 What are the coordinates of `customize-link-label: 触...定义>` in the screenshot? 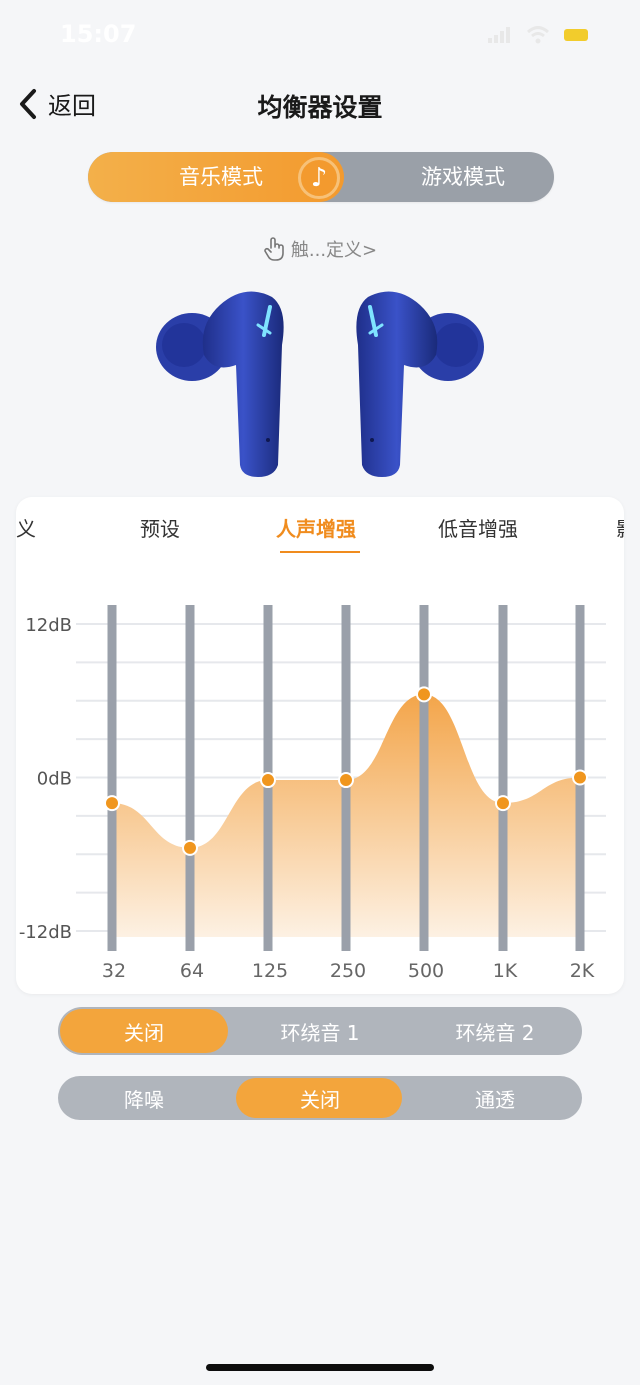 It's located at (334, 250).